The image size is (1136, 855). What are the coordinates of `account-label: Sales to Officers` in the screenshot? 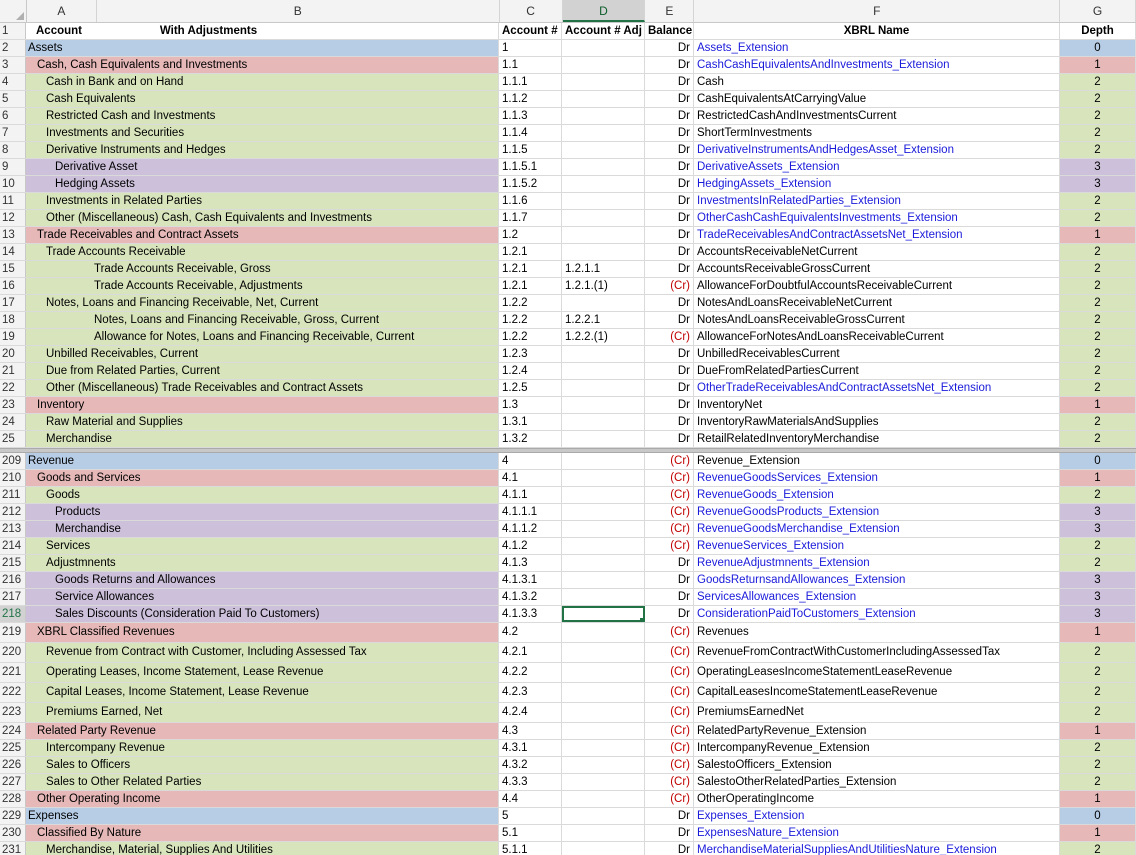 It's located at (262, 765).